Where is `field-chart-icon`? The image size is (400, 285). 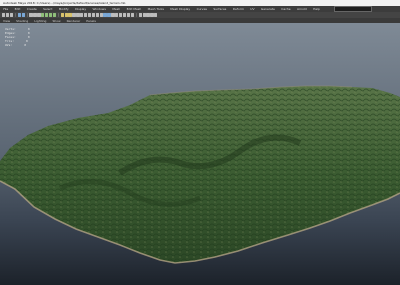
field-chart-icon is located at coordinates (124, 15).